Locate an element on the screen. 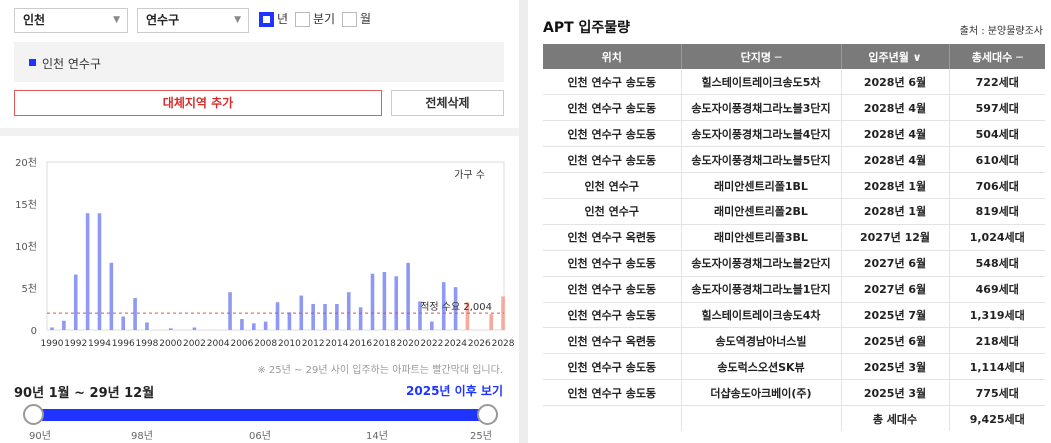 The image size is (1051, 443). city-select: 인천 ▼ is located at coordinates (71, 20).